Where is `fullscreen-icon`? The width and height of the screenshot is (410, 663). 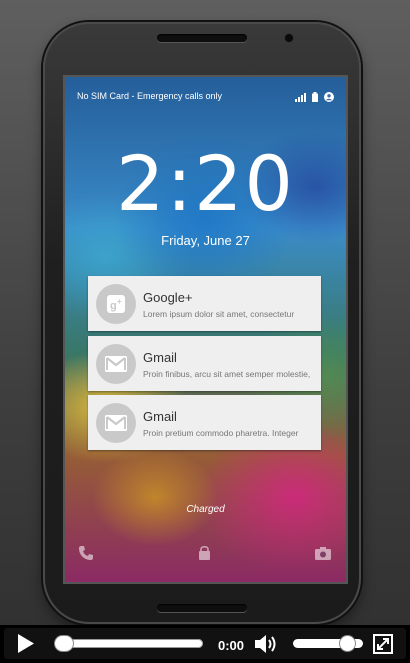
fullscreen-icon is located at coordinates (383, 646).